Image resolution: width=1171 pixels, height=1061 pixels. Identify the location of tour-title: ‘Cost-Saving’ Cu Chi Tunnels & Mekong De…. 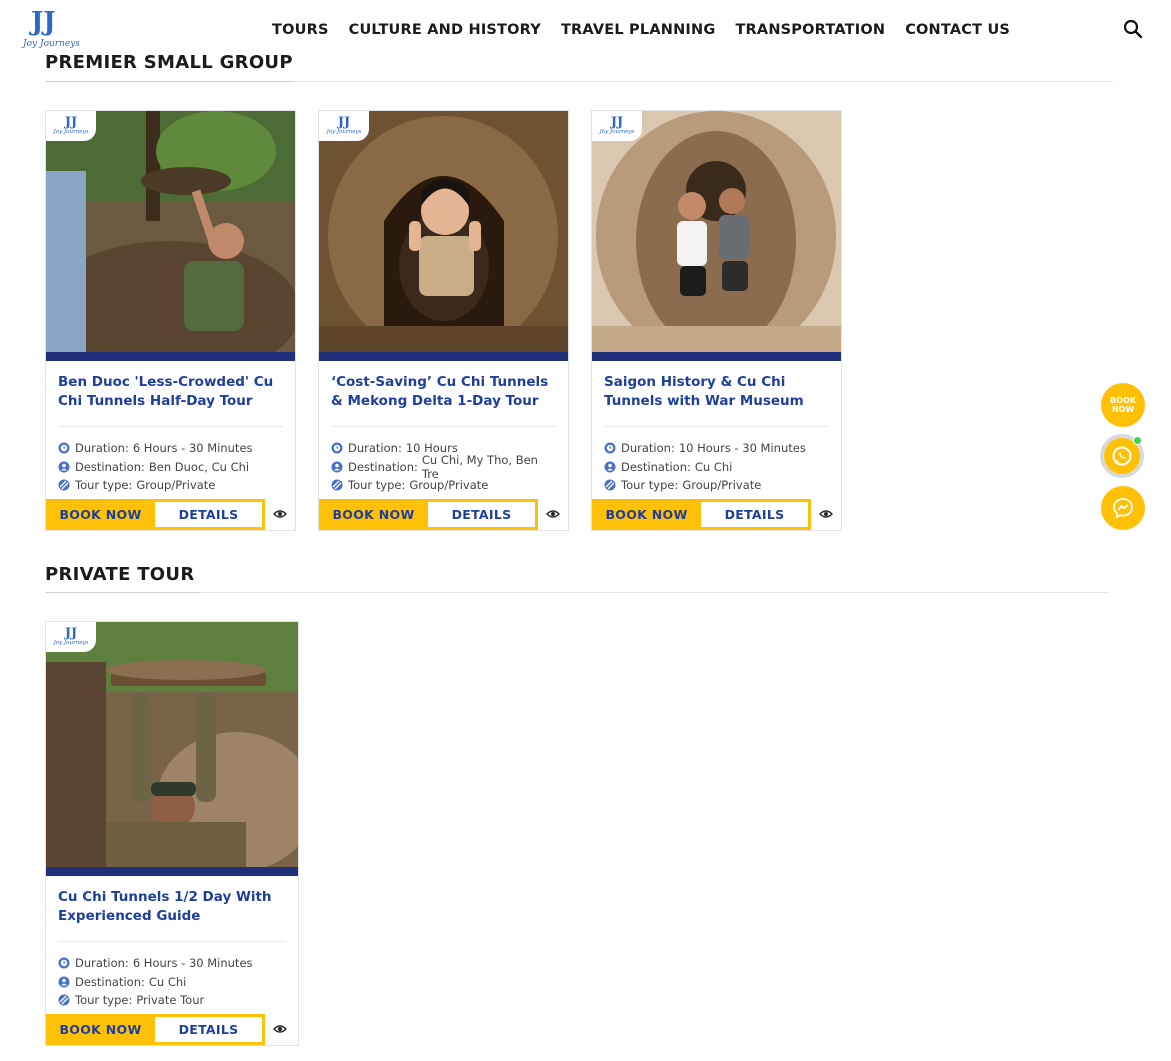
(443, 393).